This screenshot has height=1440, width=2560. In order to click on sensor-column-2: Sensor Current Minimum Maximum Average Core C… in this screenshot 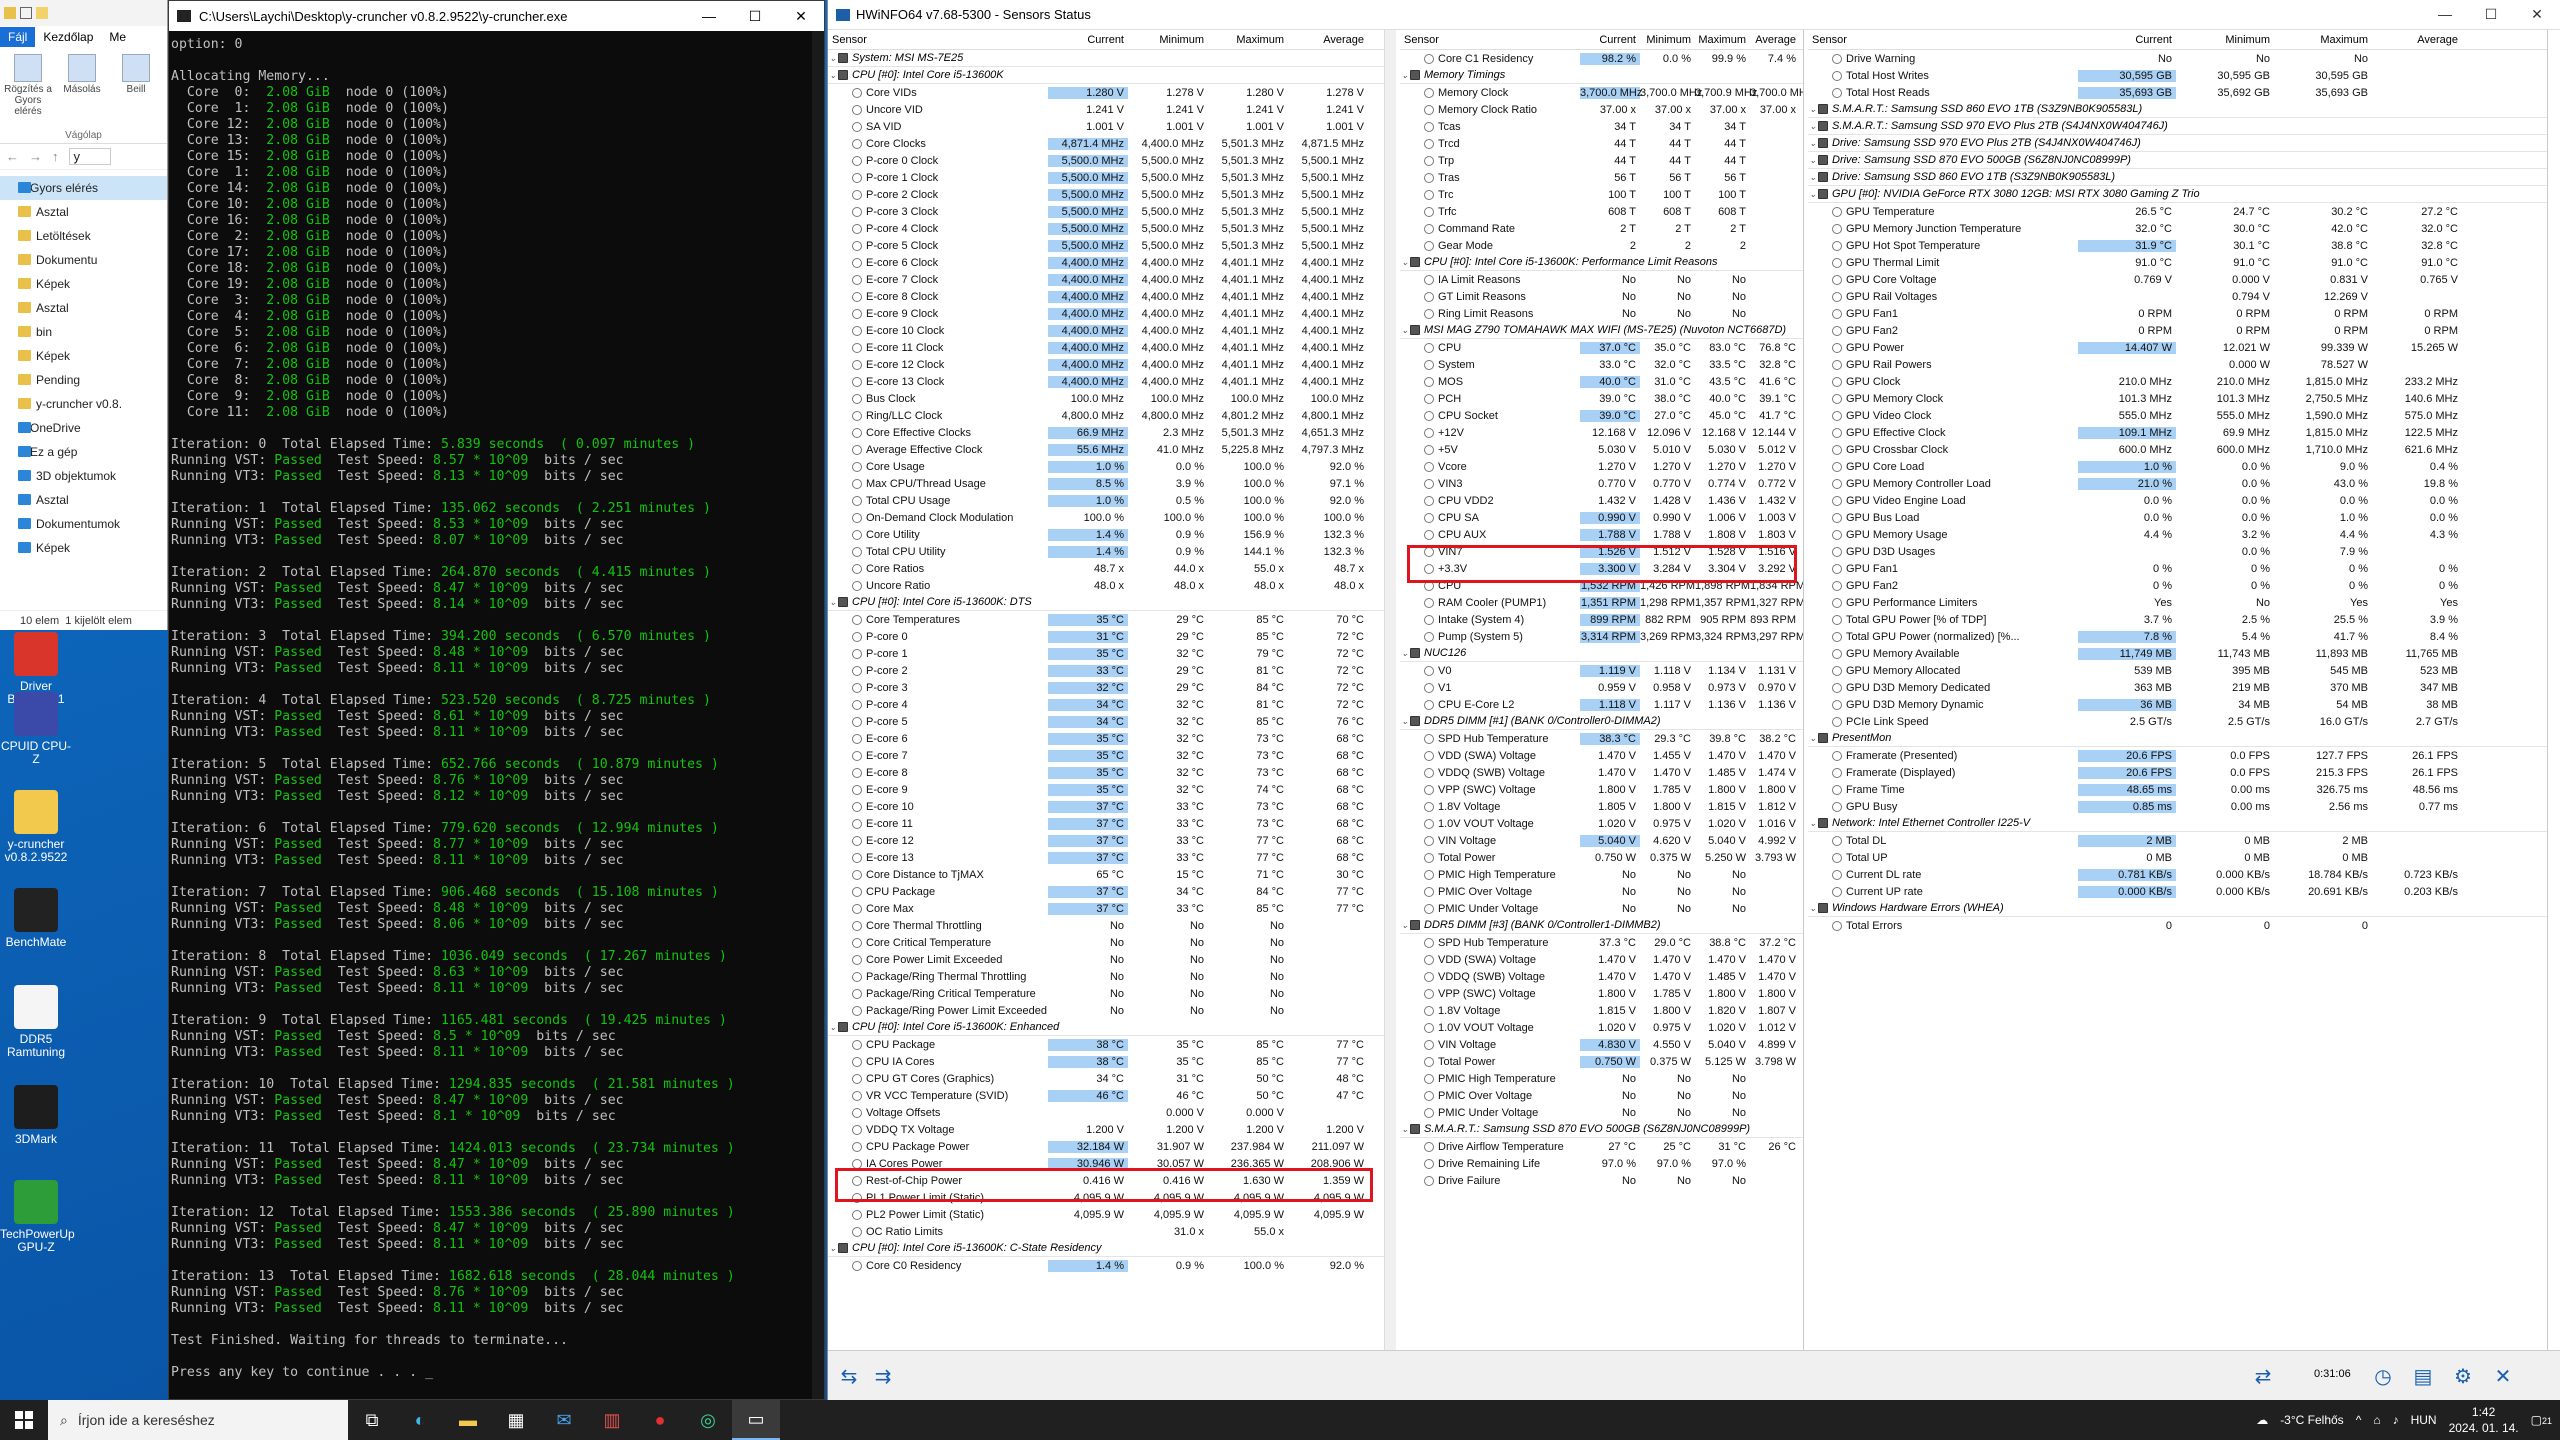, I will do `click(1602, 690)`.